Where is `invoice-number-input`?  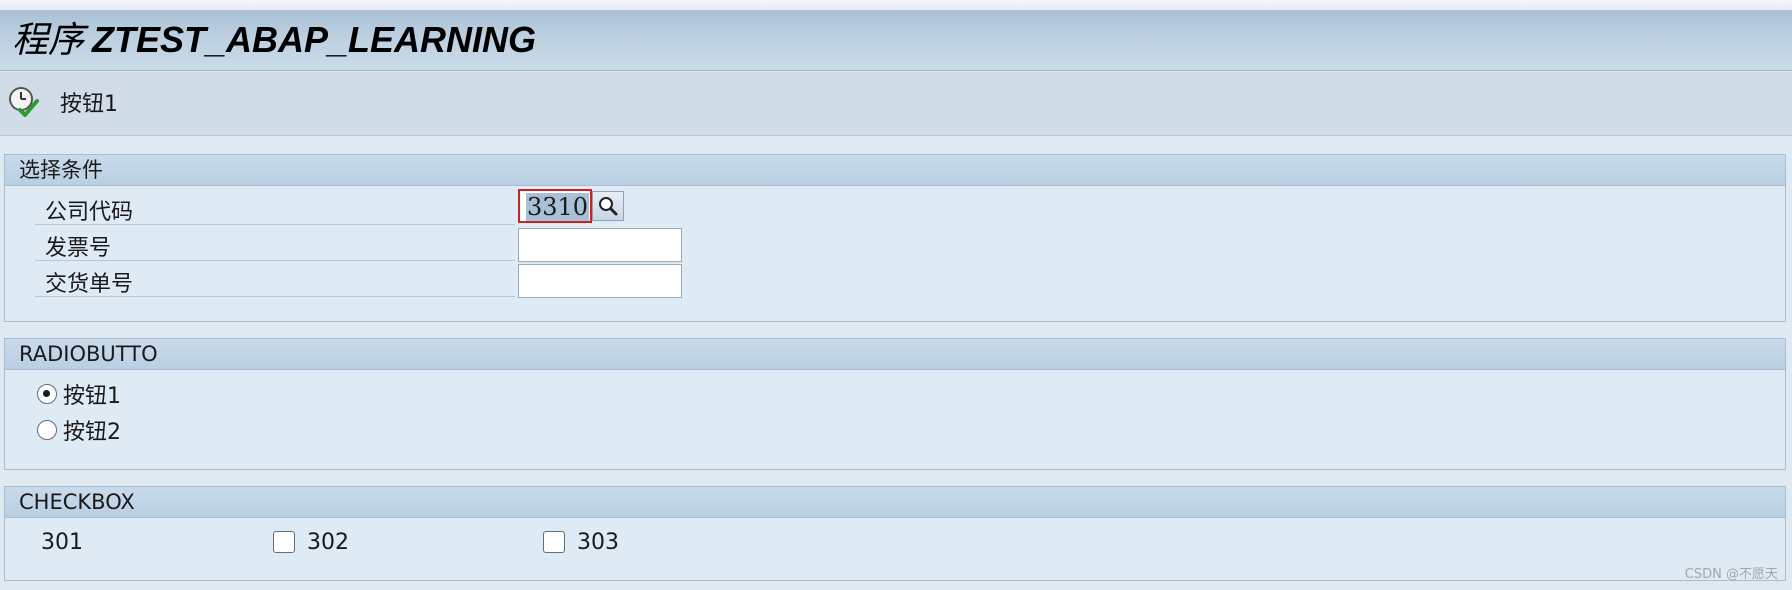 invoice-number-input is located at coordinates (600, 245).